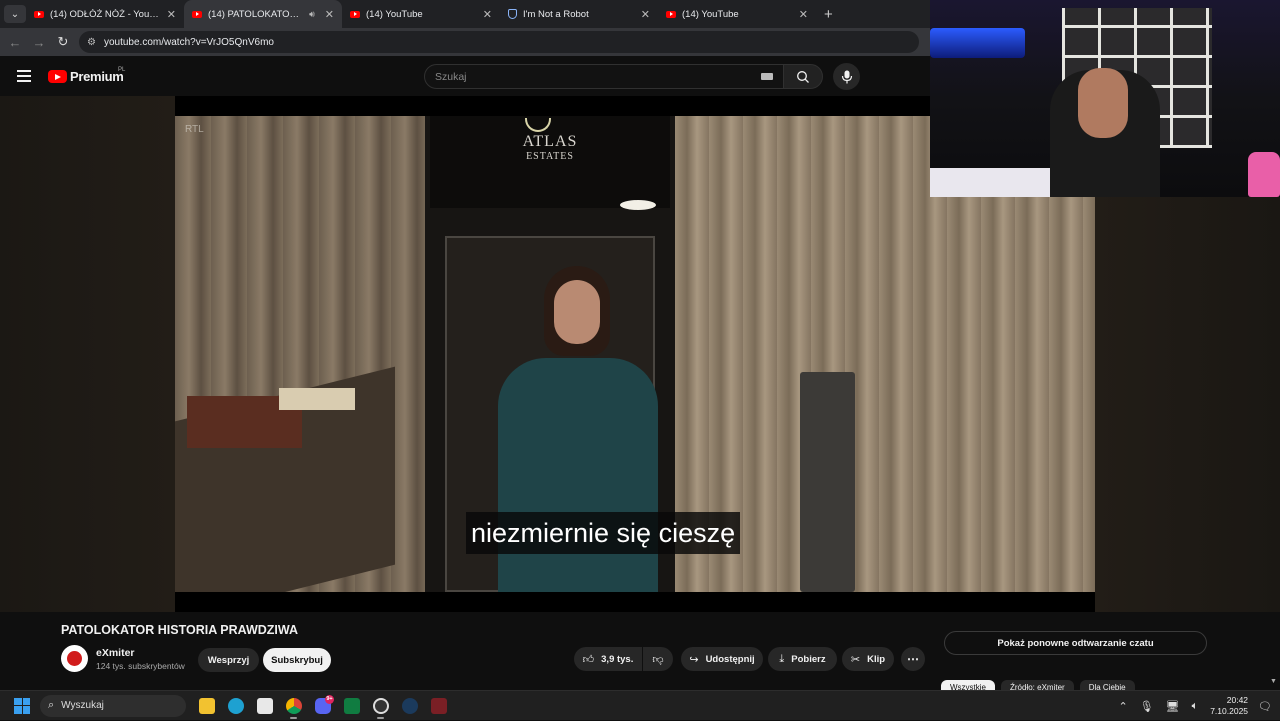 This screenshot has height=721, width=1280. I want to click on tab-title: (14) PATOLOKATOR HISTOR, so click(255, 14).